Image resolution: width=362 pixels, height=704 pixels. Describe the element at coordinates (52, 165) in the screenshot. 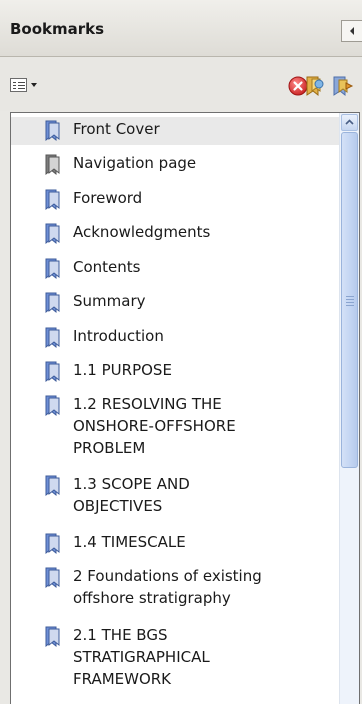

I see `bookmark-gray-icon` at that location.